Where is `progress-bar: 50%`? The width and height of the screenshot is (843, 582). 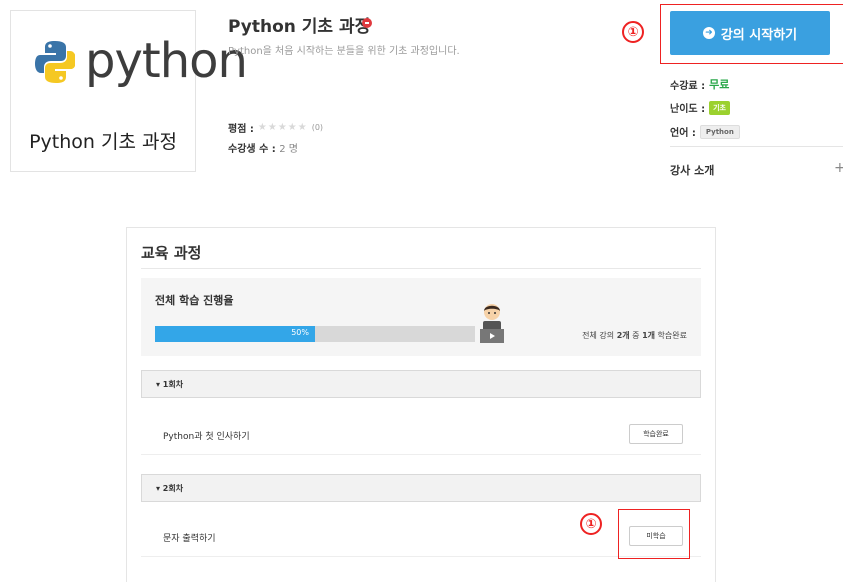
progress-bar: 50% is located at coordinates (315, 334).